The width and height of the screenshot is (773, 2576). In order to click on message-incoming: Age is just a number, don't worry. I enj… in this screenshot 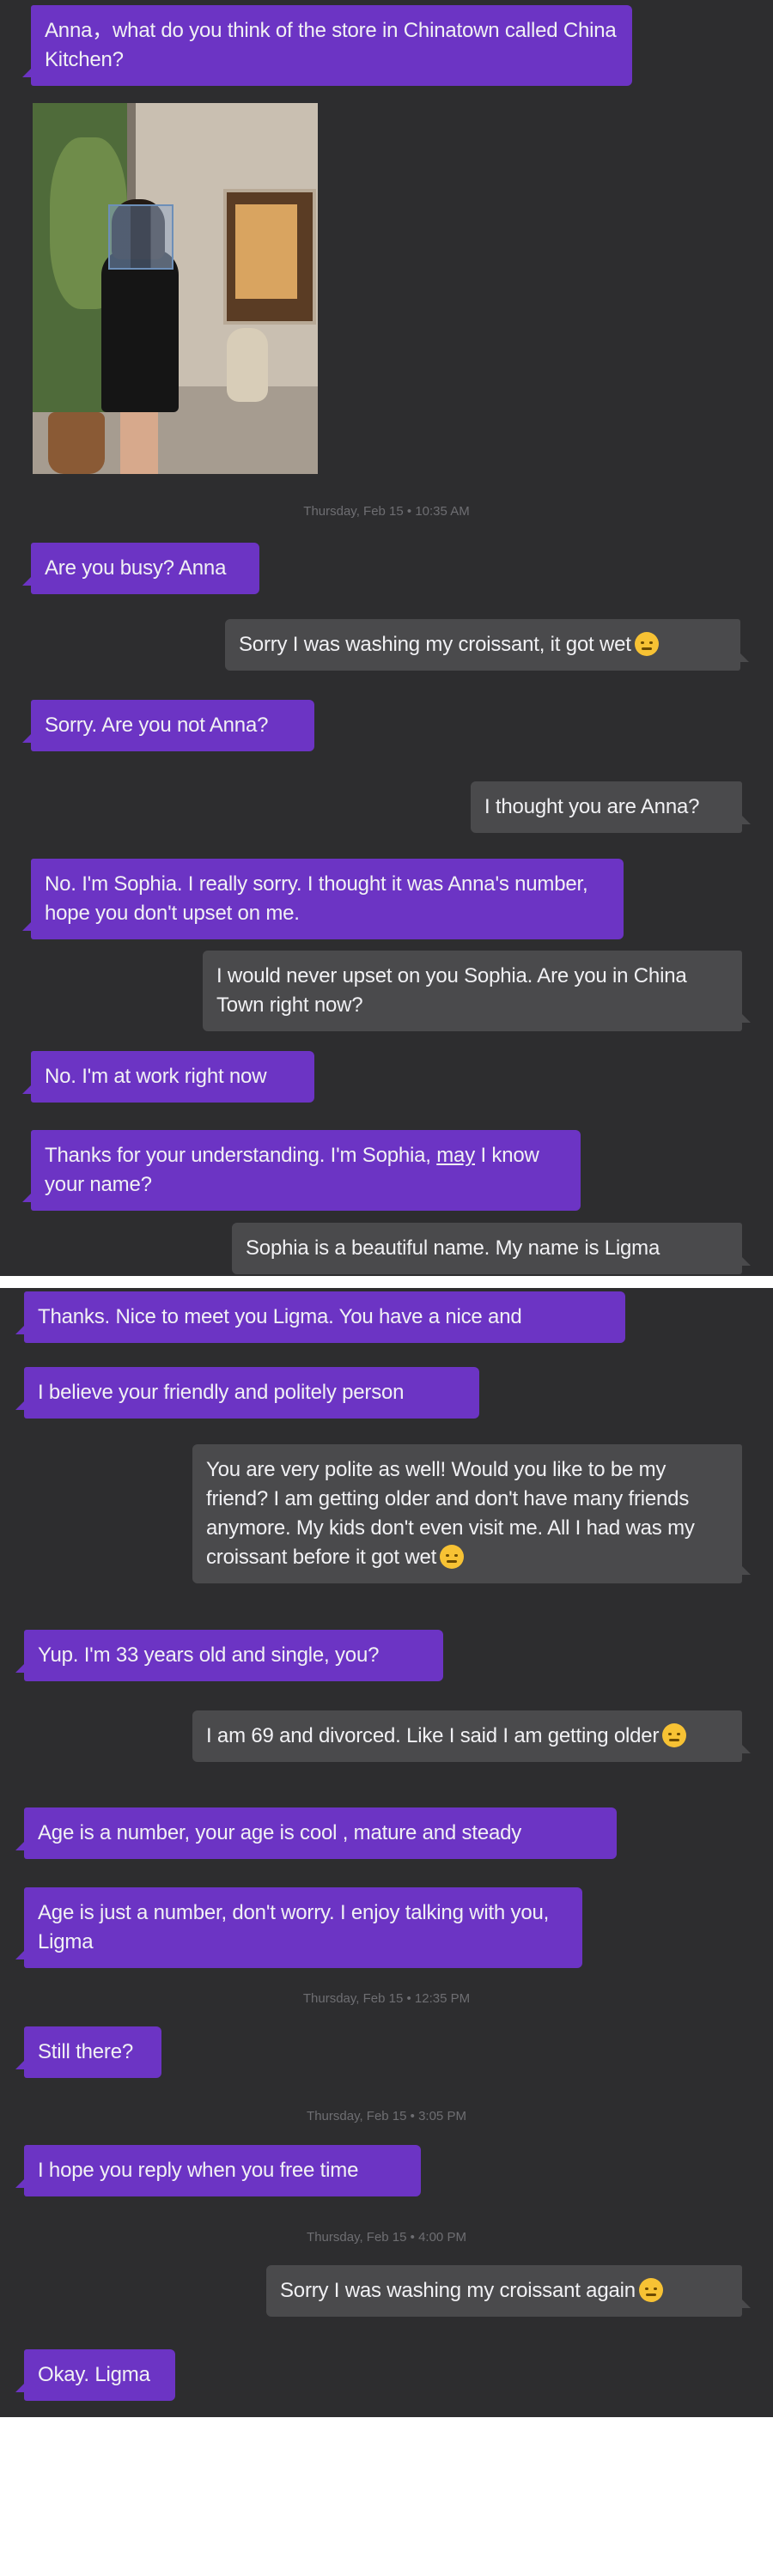, I will do `click(298, 1928)`.